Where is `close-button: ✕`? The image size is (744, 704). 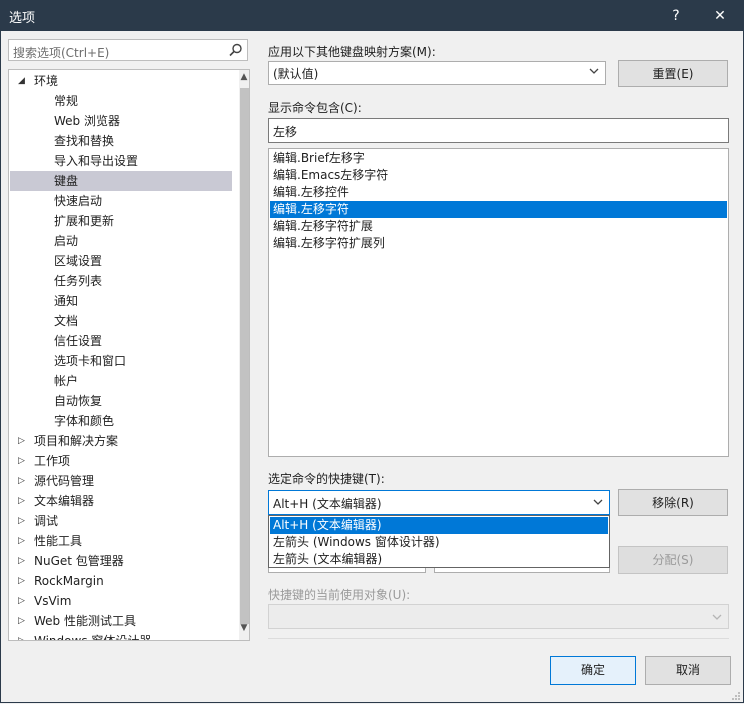
close-button: ✕ is located at coordinates (720, 15).